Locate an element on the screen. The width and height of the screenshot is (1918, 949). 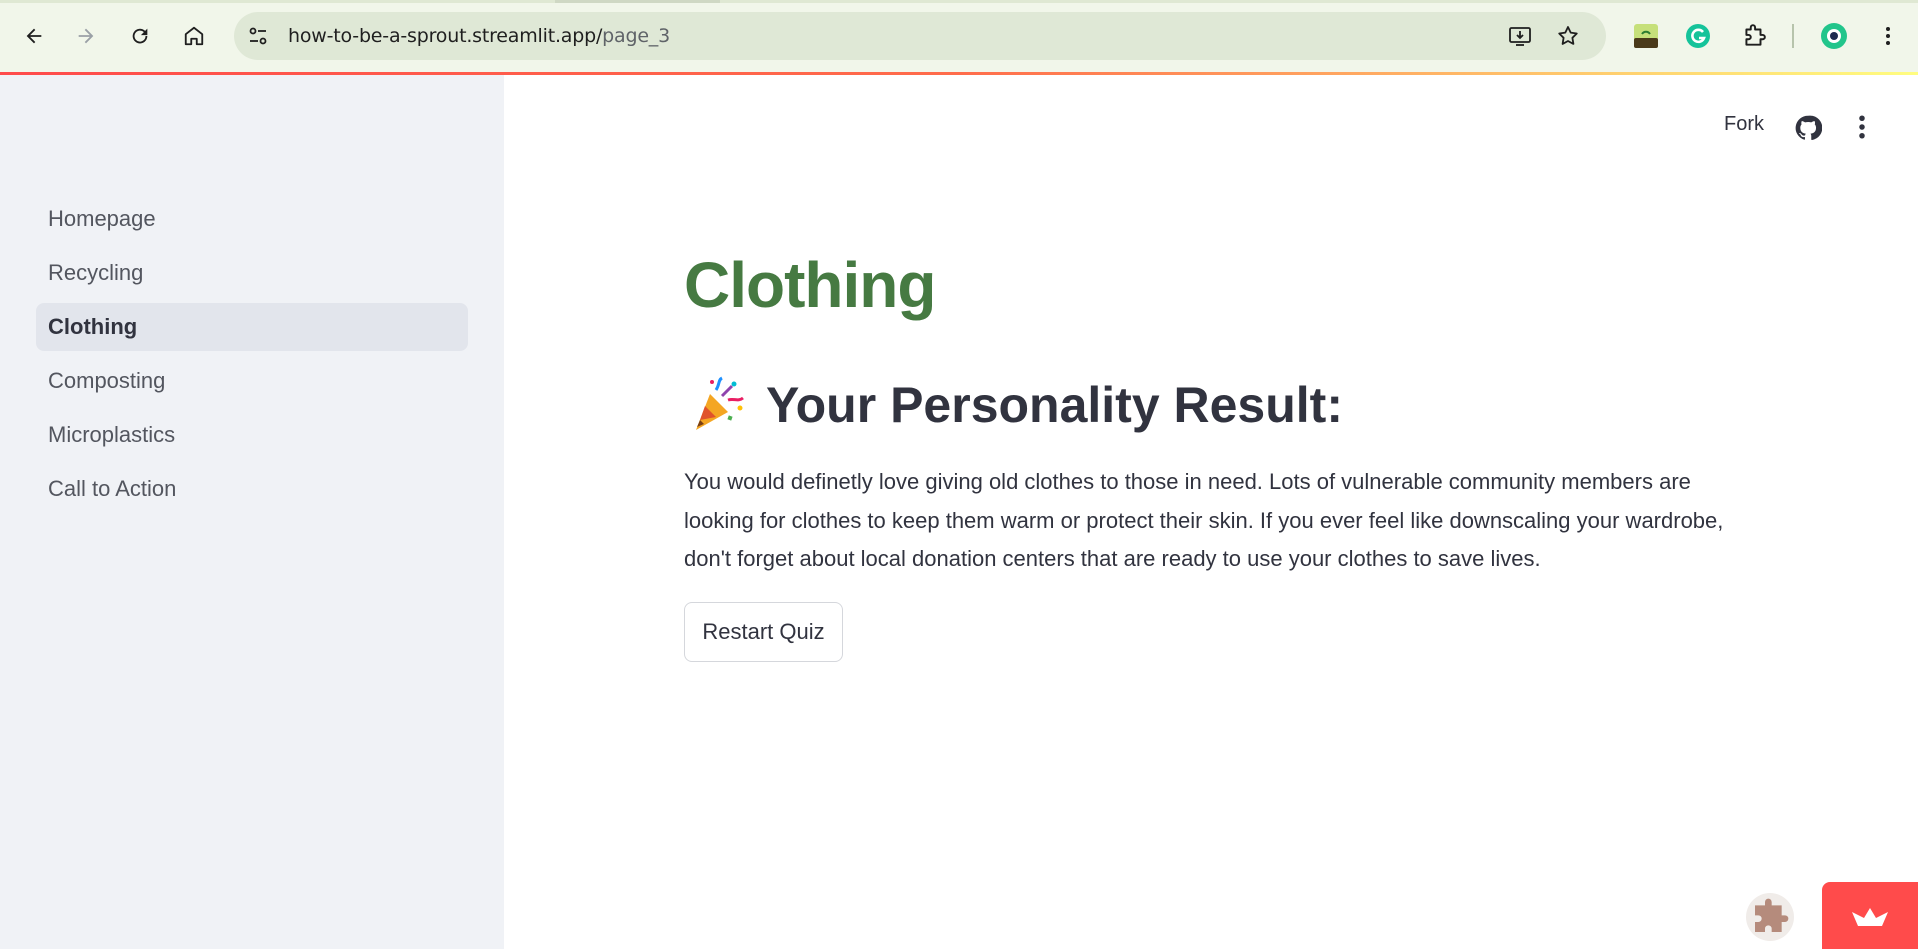
streamlit-badge is located at coordinates (1870, 915).